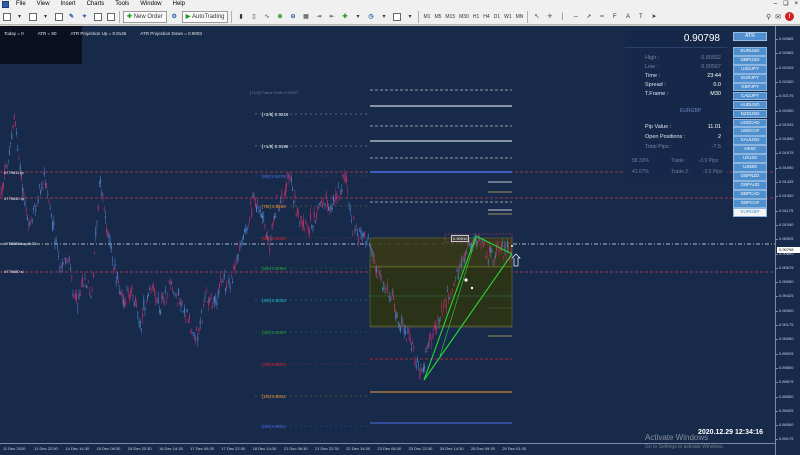 The height and width of the screenshot is (455, 800). I want to click on alert-icon: !, so click(789, 16).